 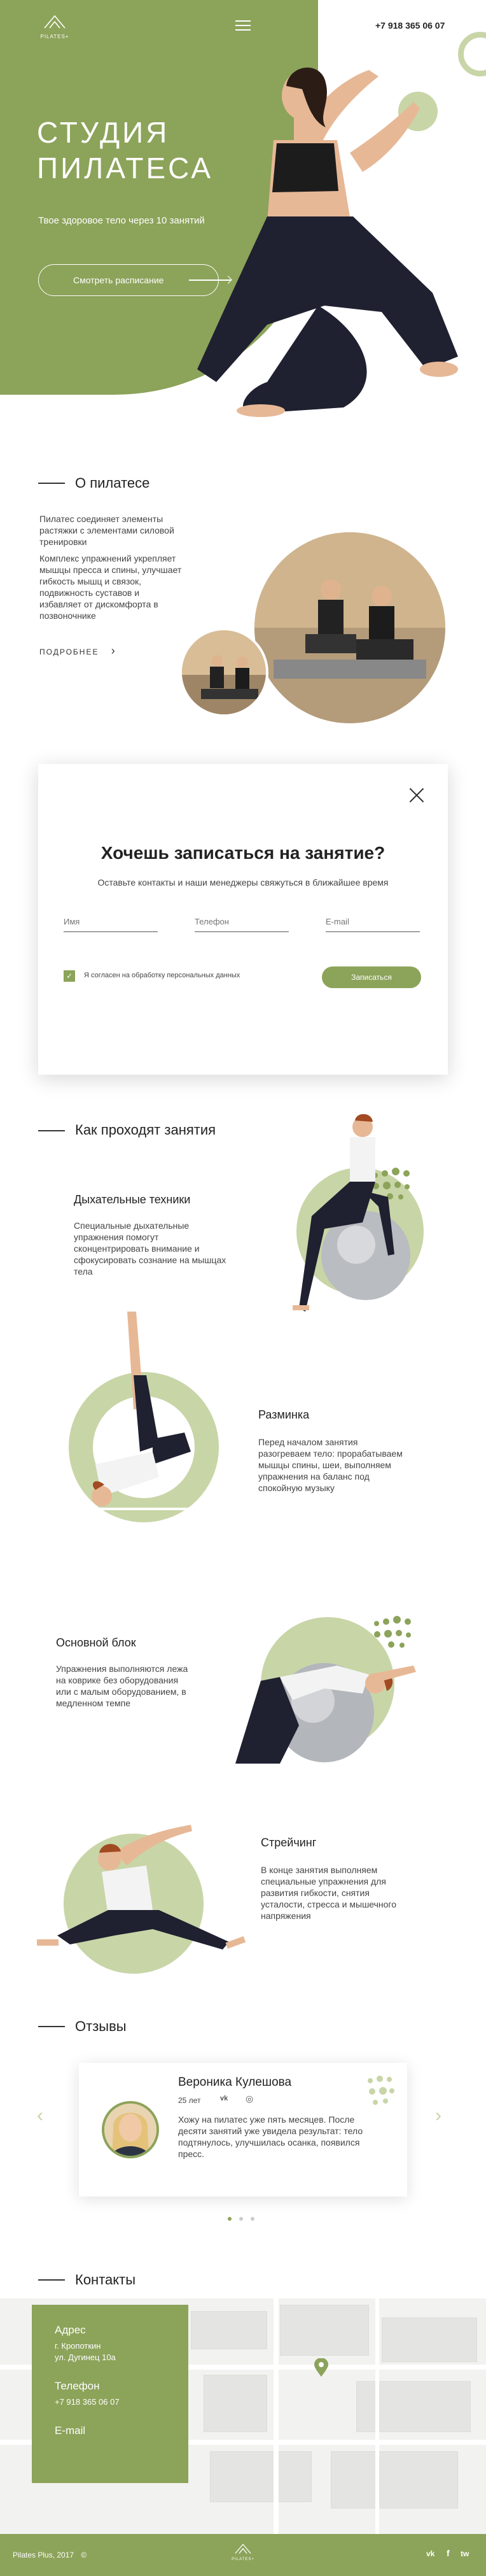 What do you see at coordinates (284, 1414) in the screenshot?
I see `step-title-warmup: Разминка` at bounding box center [284, 1414].